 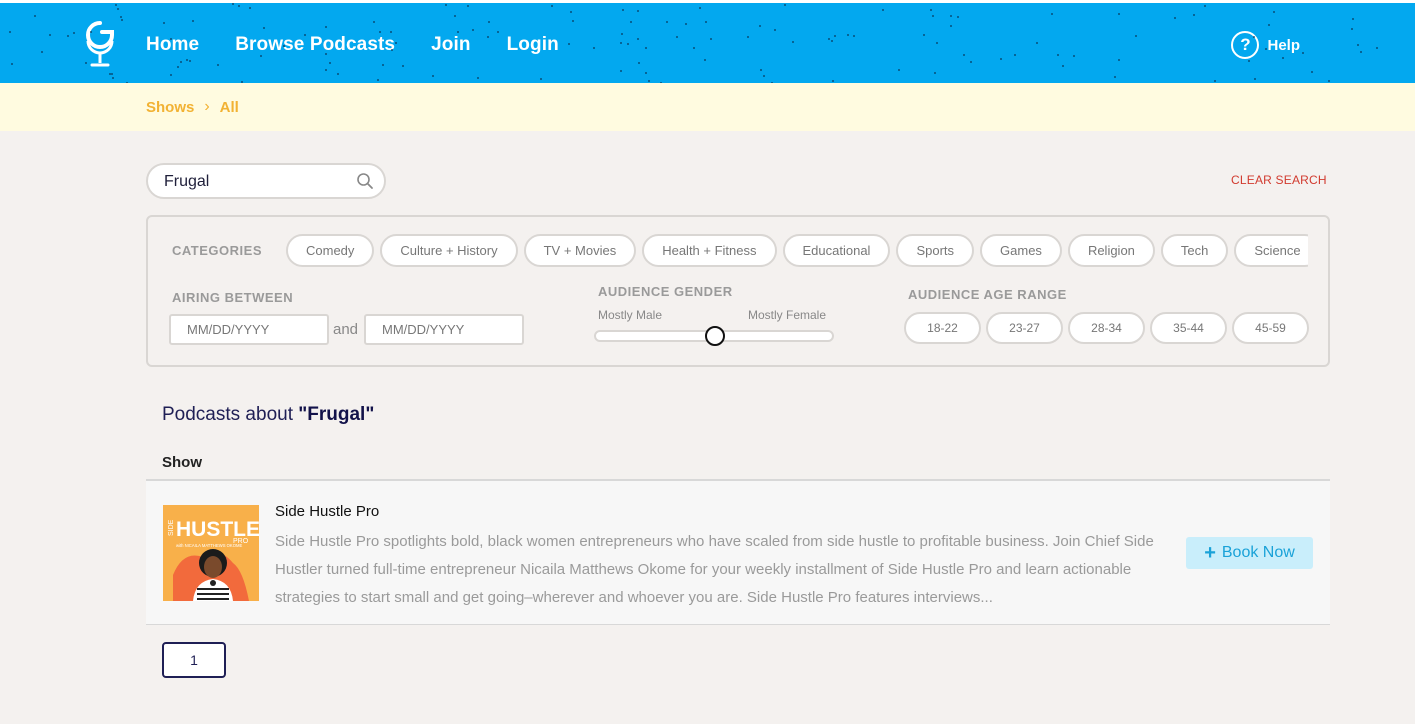 What do you see at coordinates (1270, 328) in the screenshot?
I see `age-chip-45-59: 45-59` at bounding box center [1270, 328].